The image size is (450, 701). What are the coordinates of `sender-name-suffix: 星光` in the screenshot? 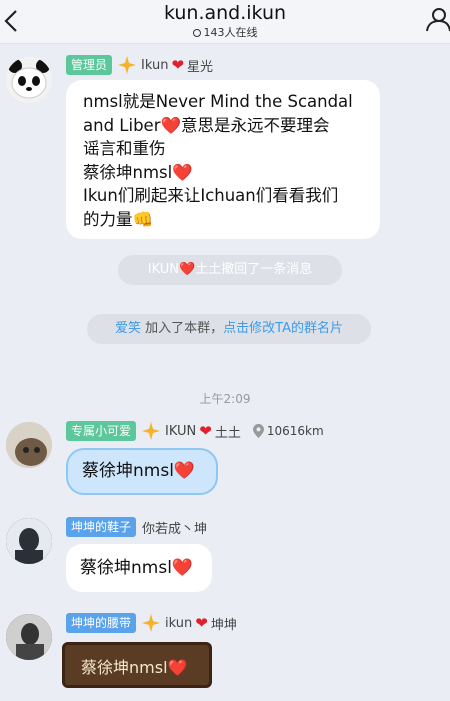 It's located at (200, 65).